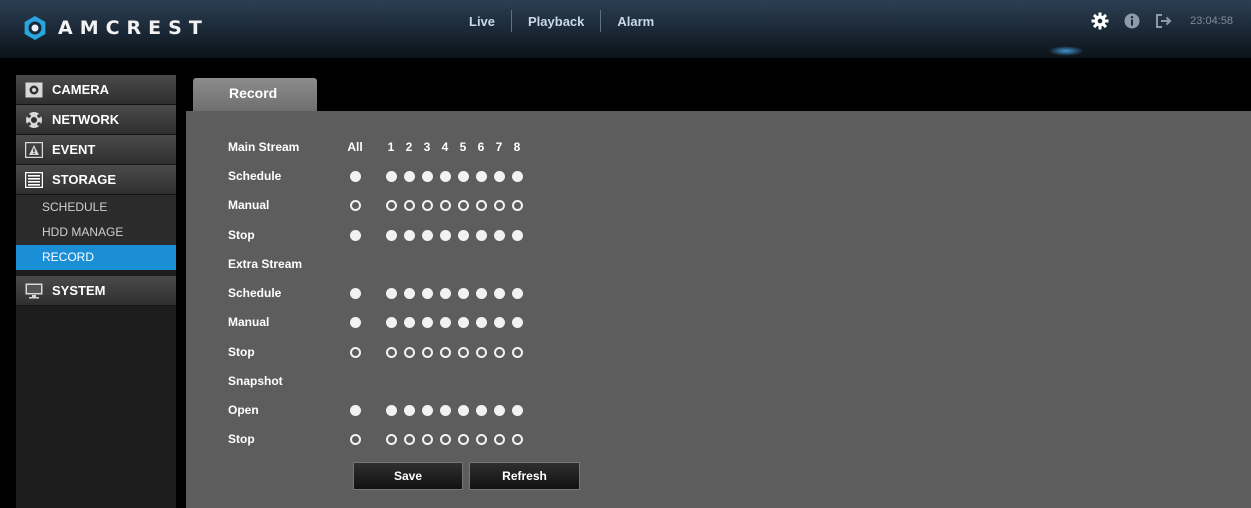  What do you see at coordinates (96, 90) in the screenshot?
I see `sidebar-item-camera: CAMERA` at bounding box center [96, 90].